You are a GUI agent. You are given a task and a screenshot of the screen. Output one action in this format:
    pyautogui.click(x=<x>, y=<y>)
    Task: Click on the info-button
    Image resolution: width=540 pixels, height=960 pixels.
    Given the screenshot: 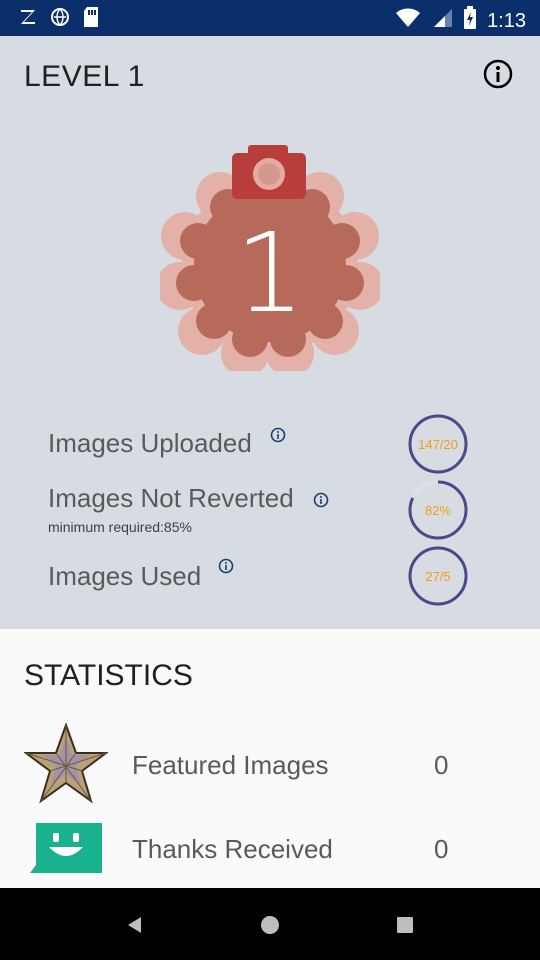 What is the action you would take?
    pyautogui.click(x=498, y=74)
    